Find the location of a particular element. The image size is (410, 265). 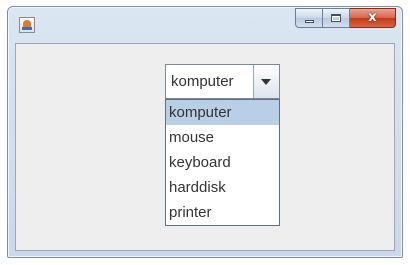

list-item: keyboard is located at coordinates (222, 162).